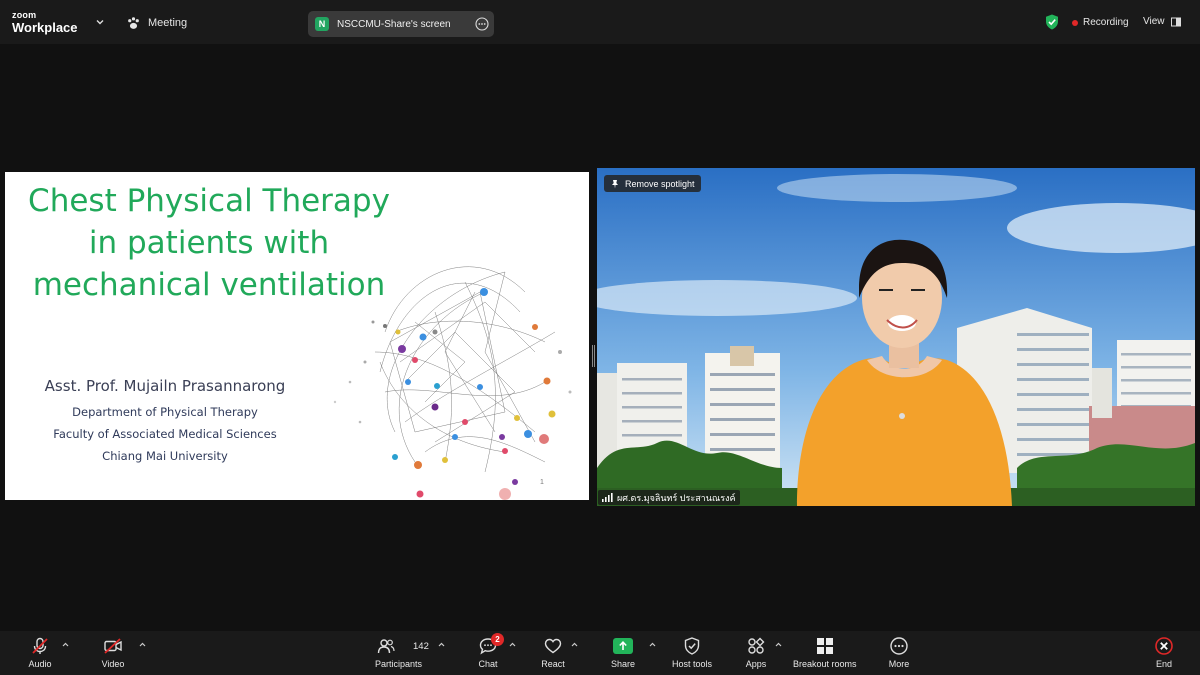 The width and height of the screenshot is (1200, 675). What do you see at coordinates (542, 482) in the screenshot?
I see `slide-page-number: 1` at bounding box center [542, 482].